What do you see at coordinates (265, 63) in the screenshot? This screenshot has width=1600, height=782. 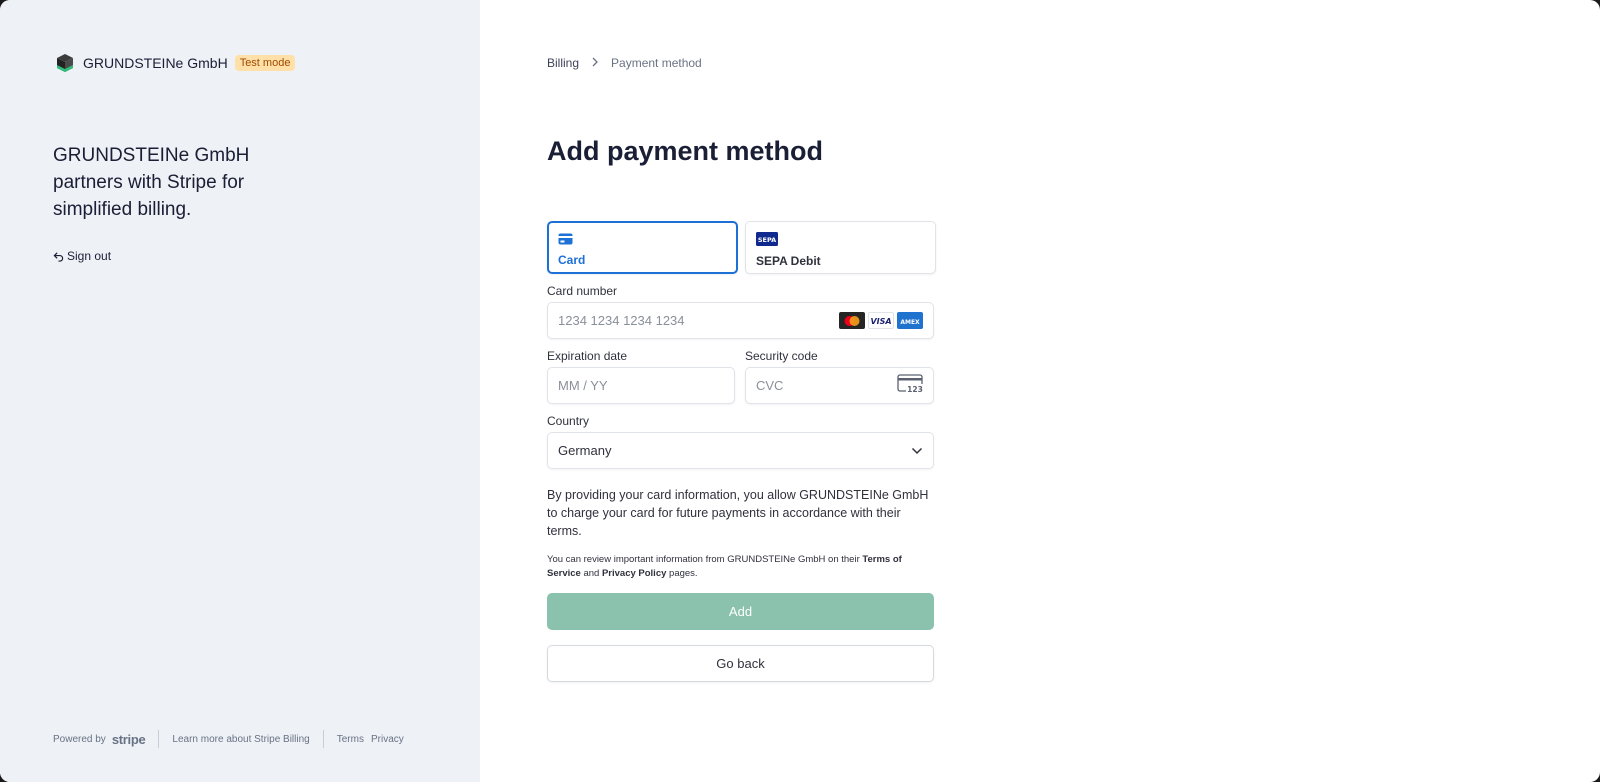 I see `test-mode-badge: Test mode` at bounding box center [265, 63].